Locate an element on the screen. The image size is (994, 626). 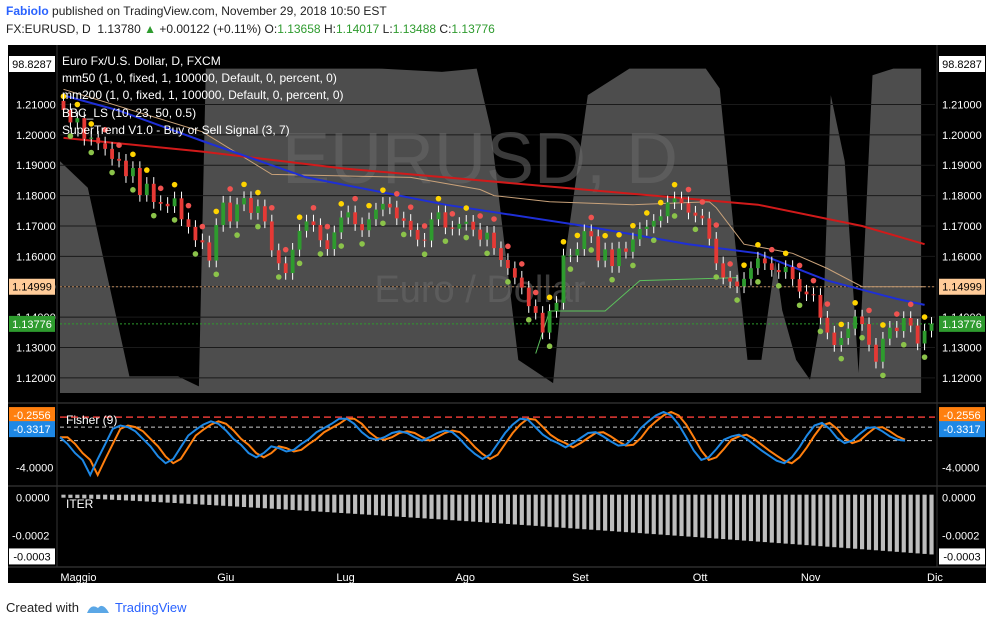
y-tick-right: 1.17000 is located at coordinates (962, 227).